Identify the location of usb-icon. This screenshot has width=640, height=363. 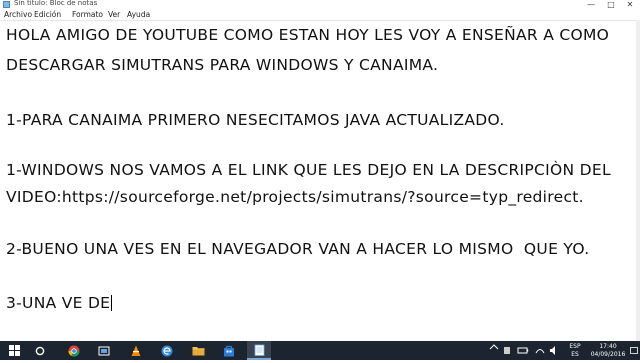
(507, 350).